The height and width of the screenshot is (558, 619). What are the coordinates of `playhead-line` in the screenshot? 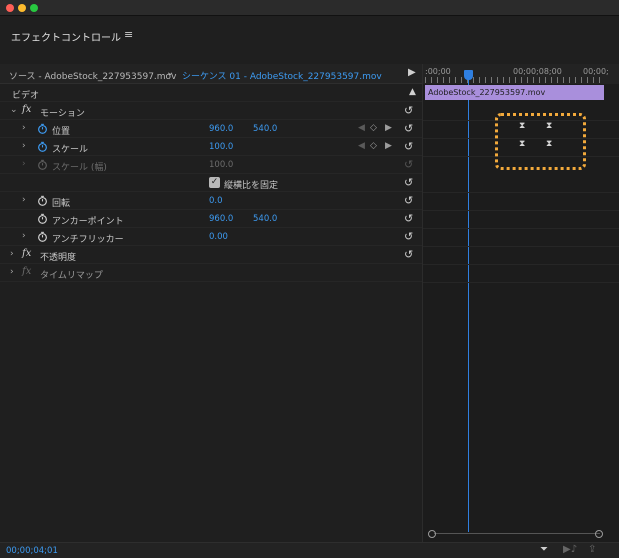 It's located at (468, 306).